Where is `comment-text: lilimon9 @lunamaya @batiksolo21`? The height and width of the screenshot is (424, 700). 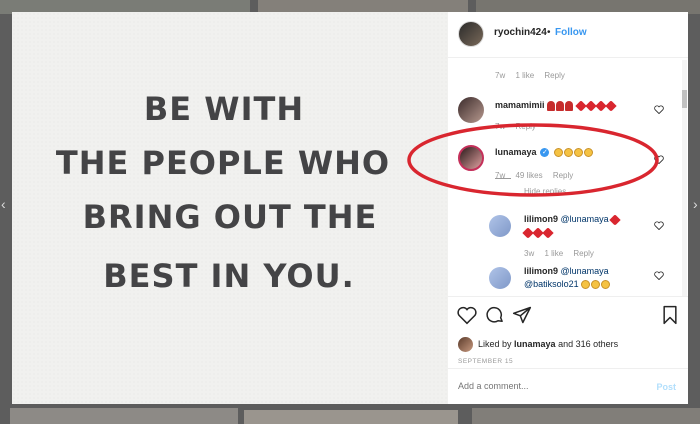 comment-text: lilimon9 @lunamaya @batiksolo21 is located at coordinates (584, 278).